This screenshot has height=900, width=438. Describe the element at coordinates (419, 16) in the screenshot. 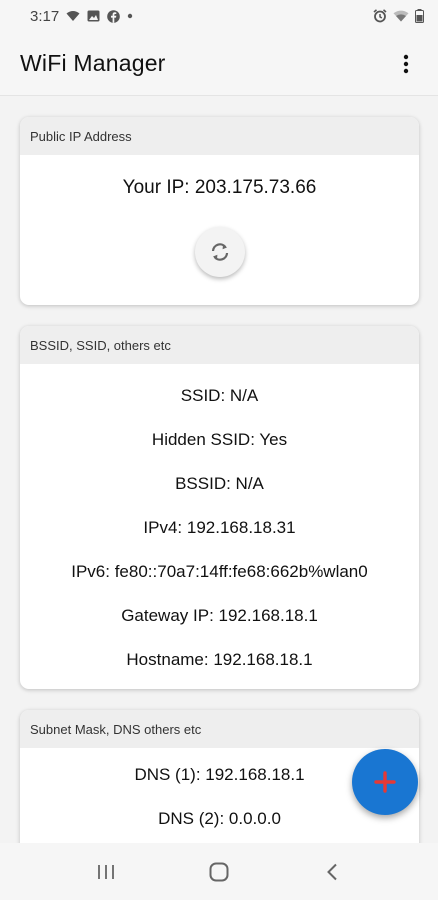

I see `battery-icon` at that location.